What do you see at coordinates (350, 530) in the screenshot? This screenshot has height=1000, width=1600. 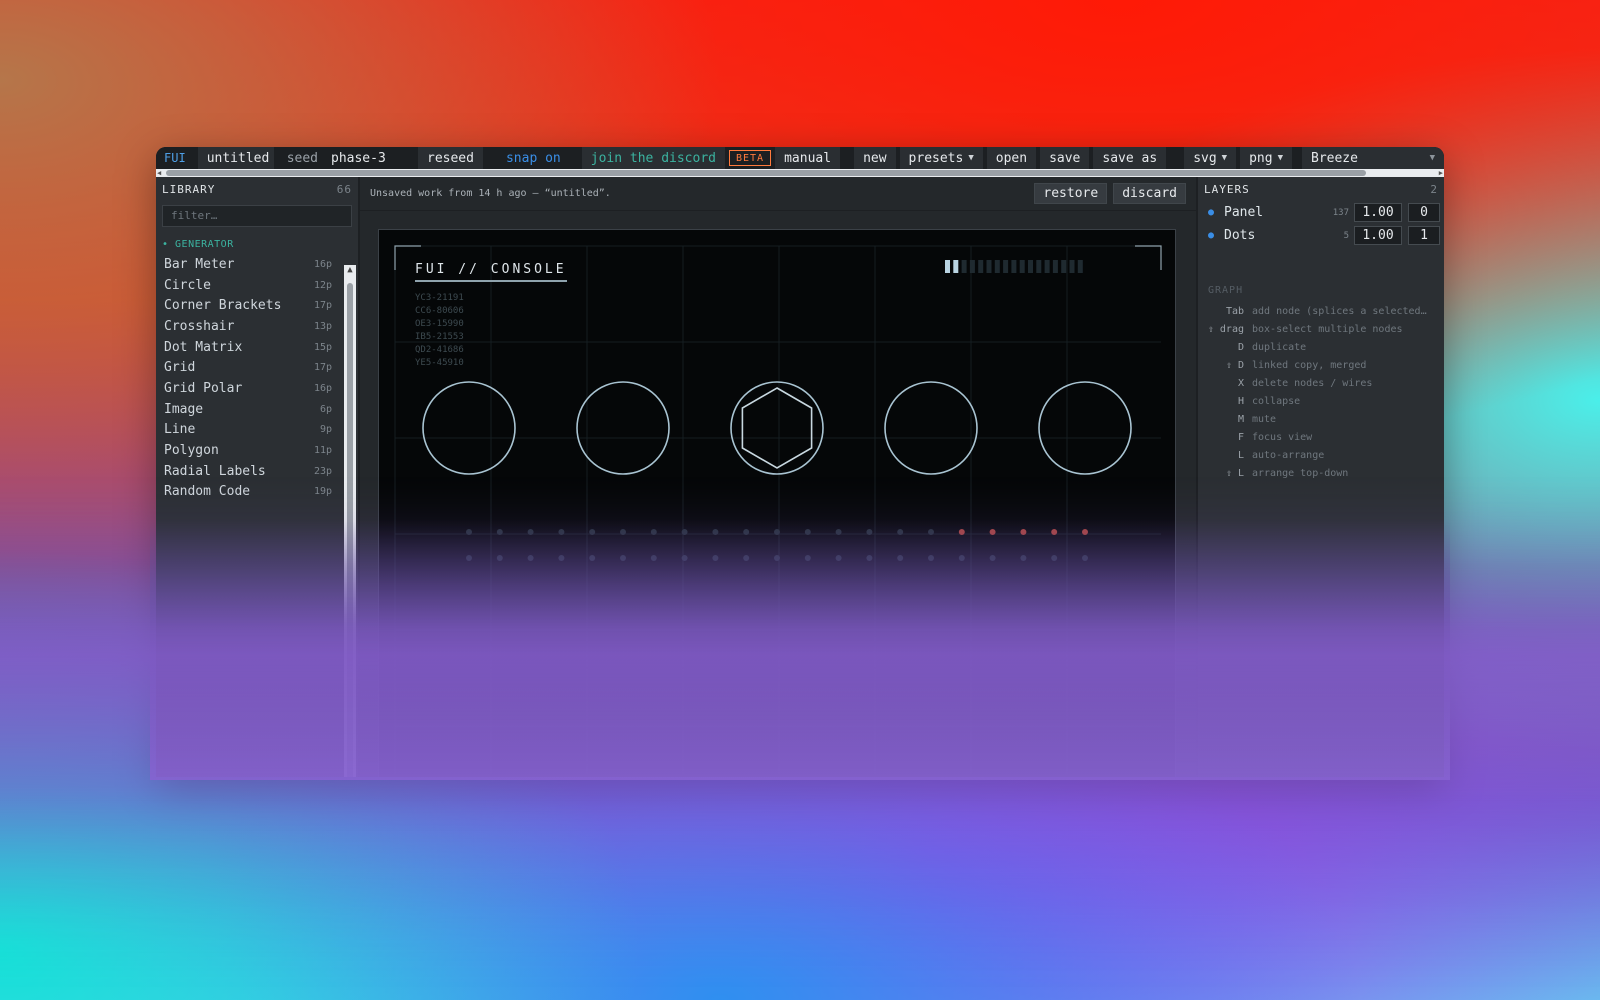 I see `library-scrollbar-thumb` at bounding box center [350, 530].